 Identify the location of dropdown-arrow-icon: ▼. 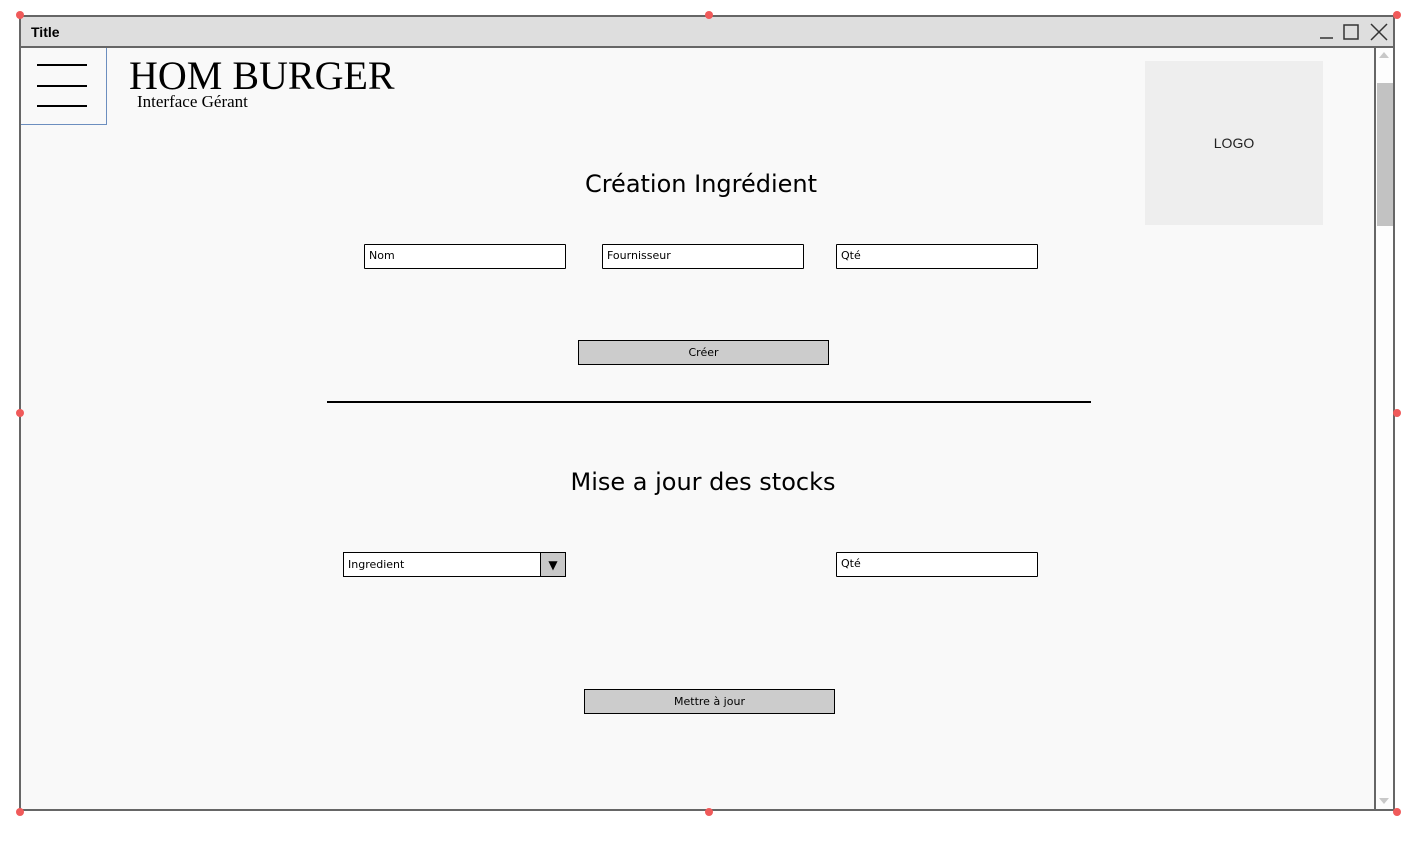
(552, 564).